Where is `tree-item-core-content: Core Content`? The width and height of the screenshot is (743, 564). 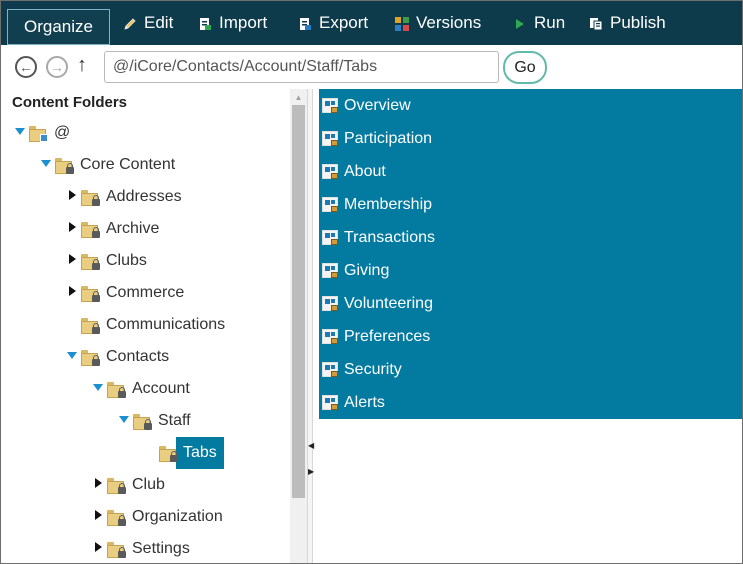 tree-item-core-content: Core Content is located at coordinates (108, 165).